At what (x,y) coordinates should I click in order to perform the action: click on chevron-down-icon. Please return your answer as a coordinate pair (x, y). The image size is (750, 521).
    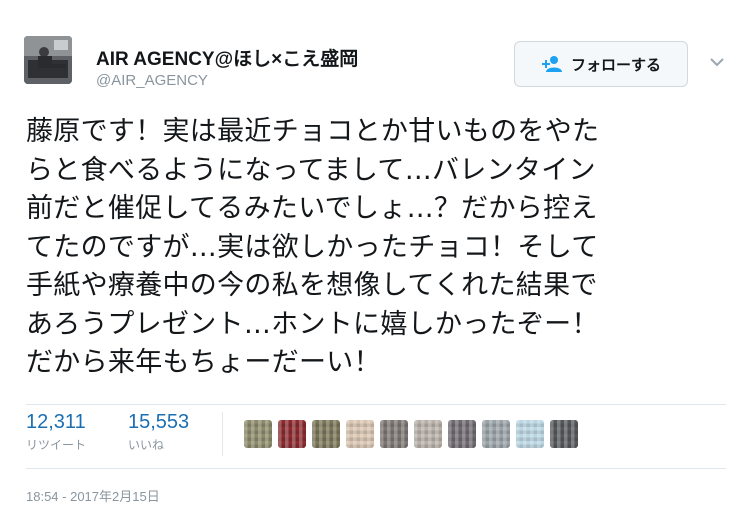
    Looking at the image, I should click on (717, 61).